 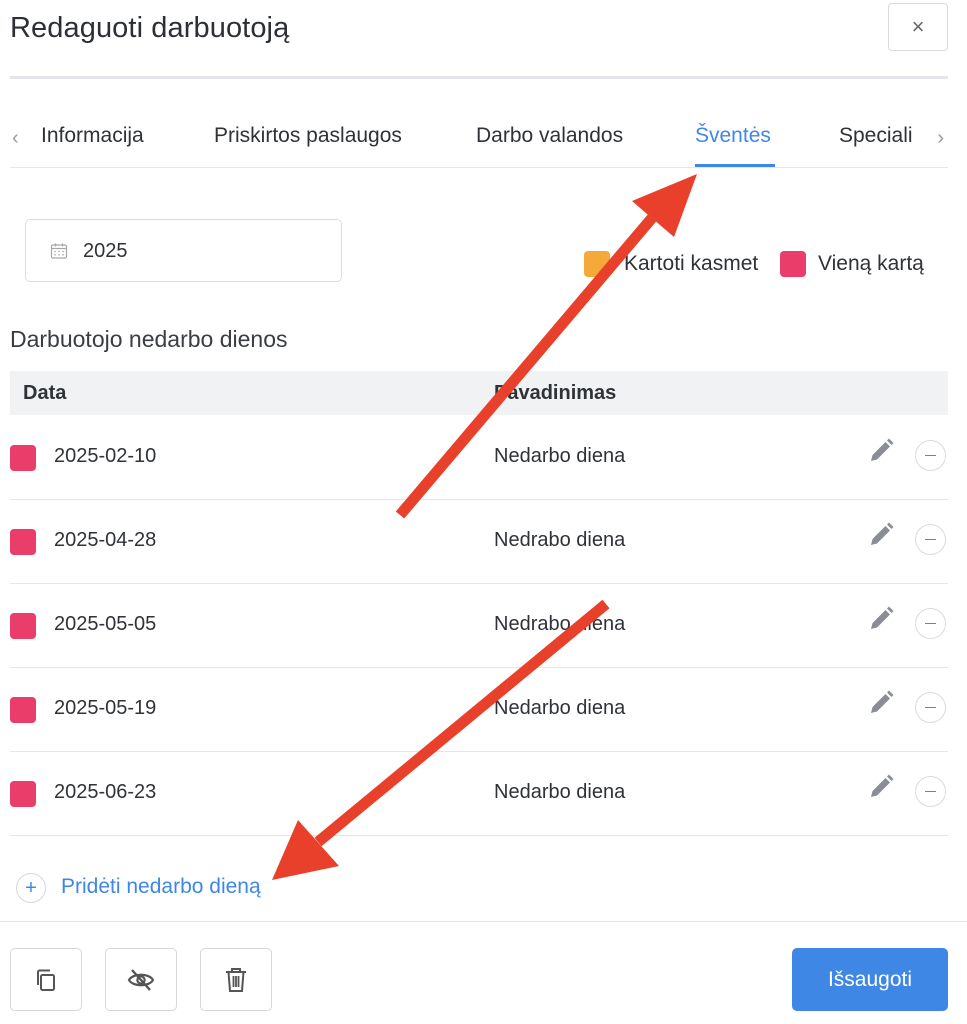 I want to click on eye-off-icon, so click(x=141, y=979).